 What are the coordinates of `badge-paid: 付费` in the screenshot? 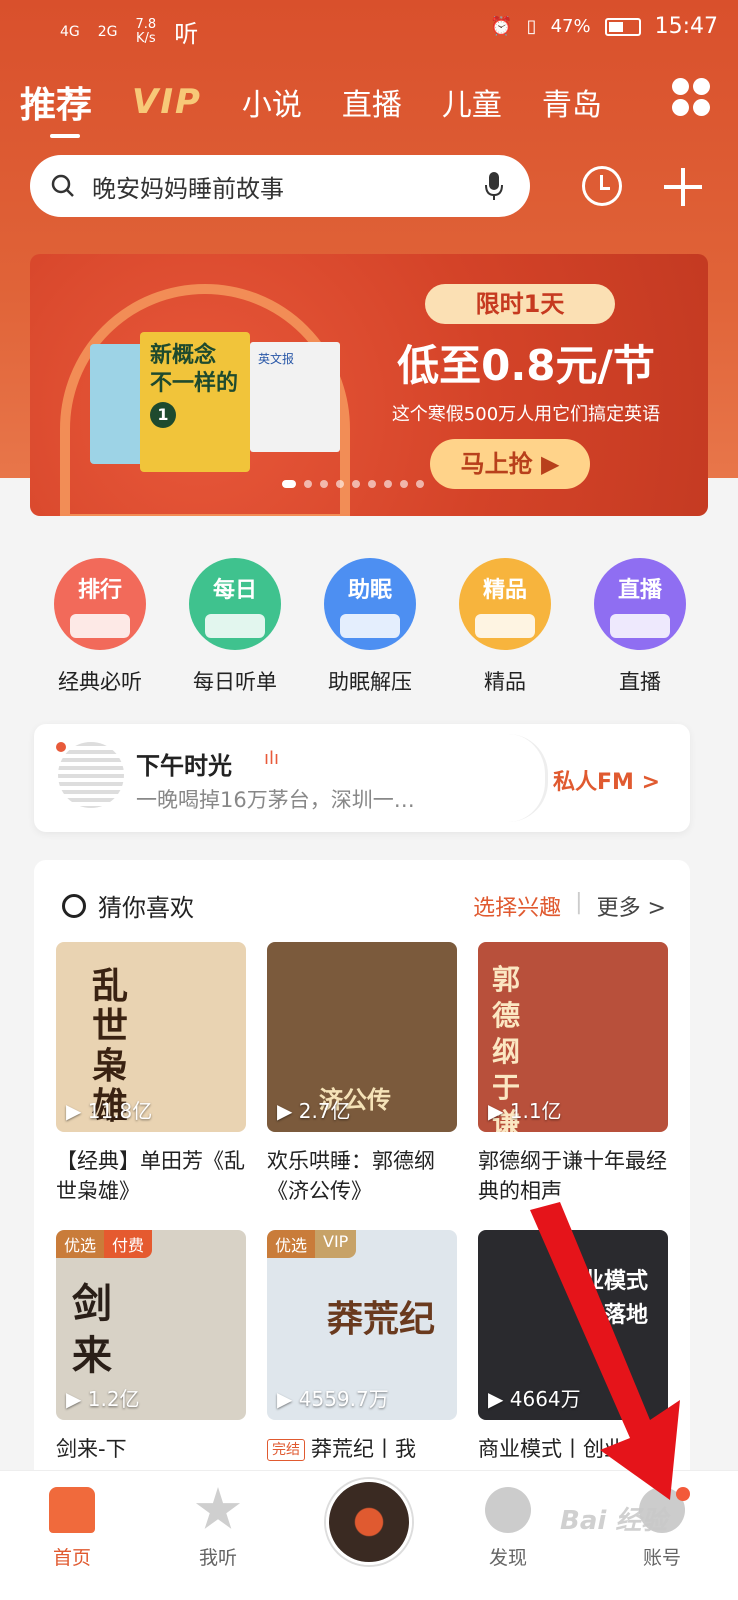 It's located at (128, 1244).